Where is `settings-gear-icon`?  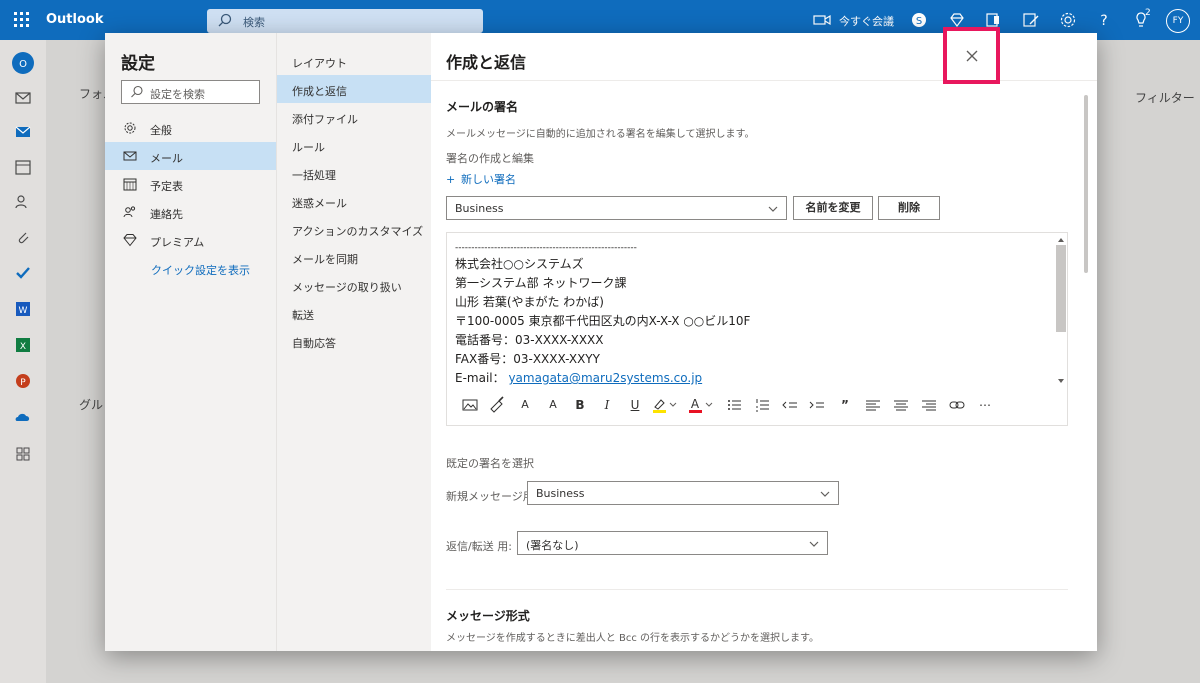
settings-gear-icon is located at coordinates (1068, 20).